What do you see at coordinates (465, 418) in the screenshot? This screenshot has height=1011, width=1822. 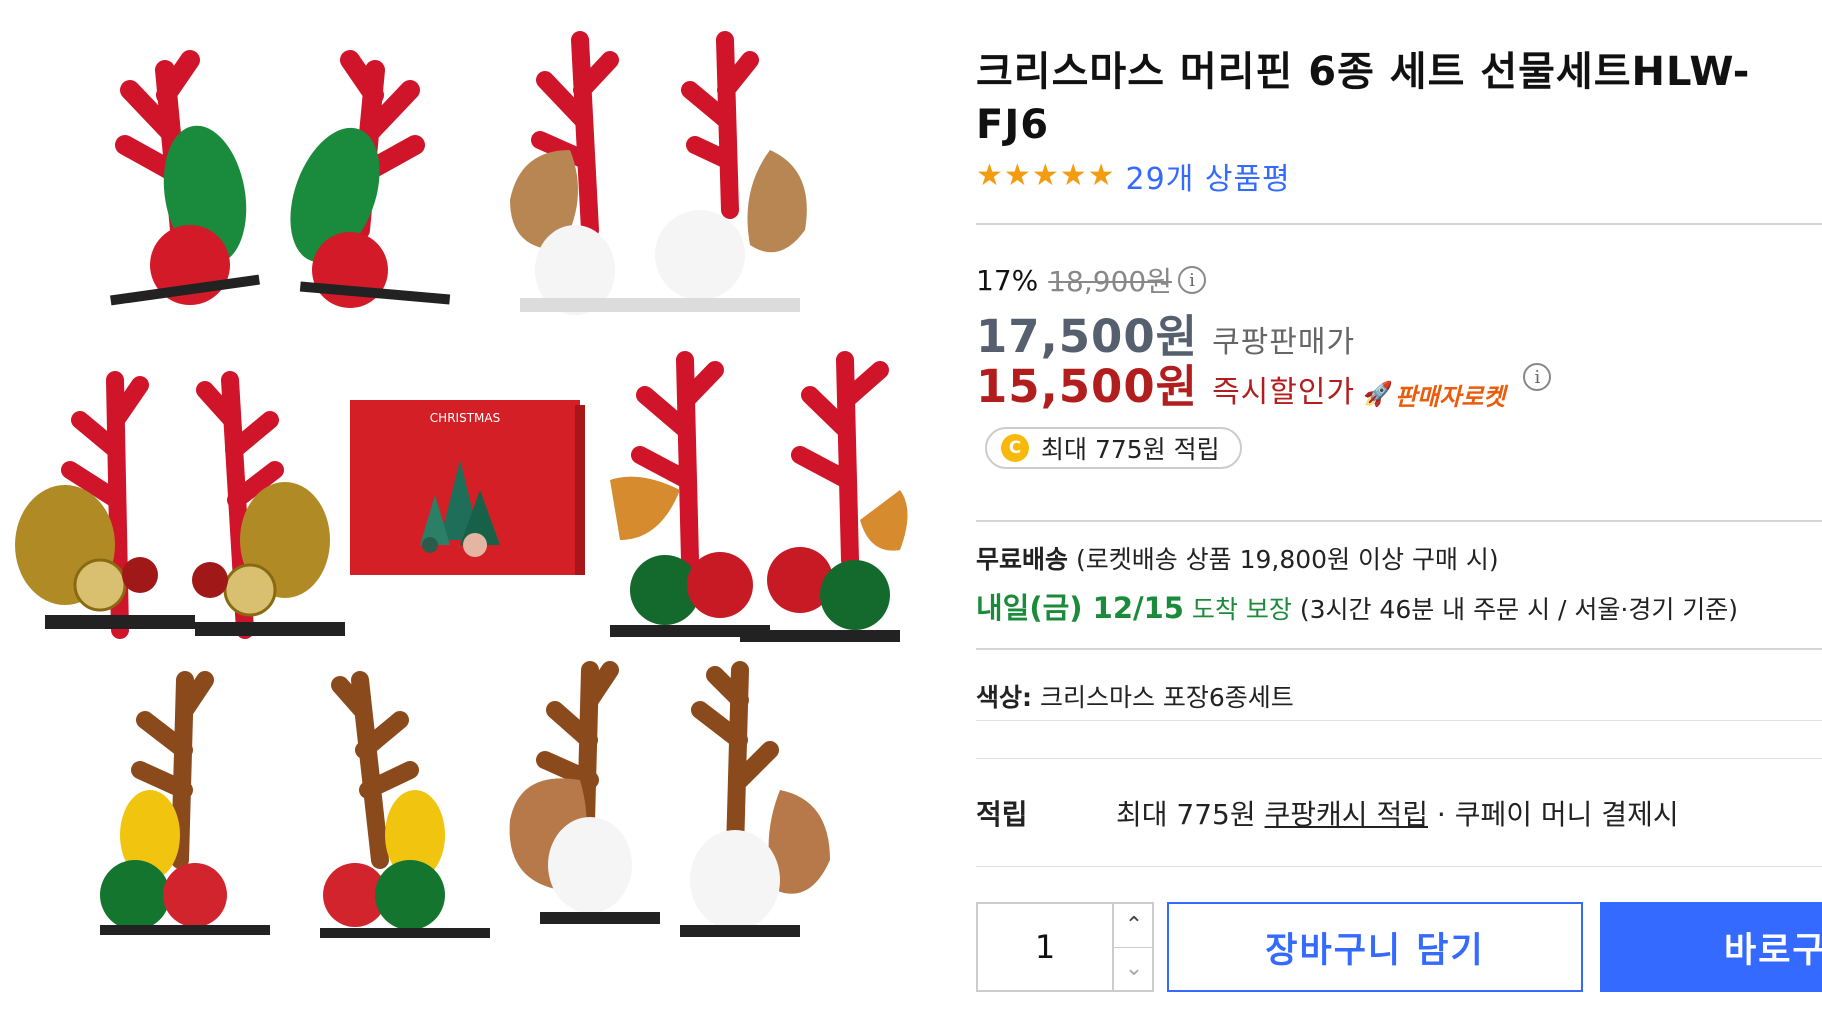 I see `box-text: CHRISTMAS` at bounding box center [465, 418].